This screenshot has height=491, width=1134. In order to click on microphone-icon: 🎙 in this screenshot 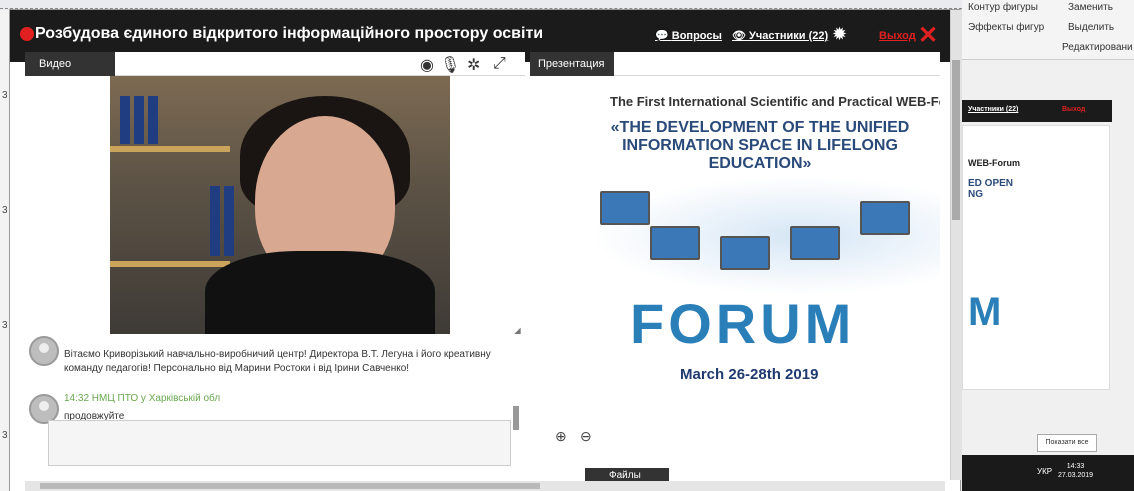, I will do `click(450, 65)`.